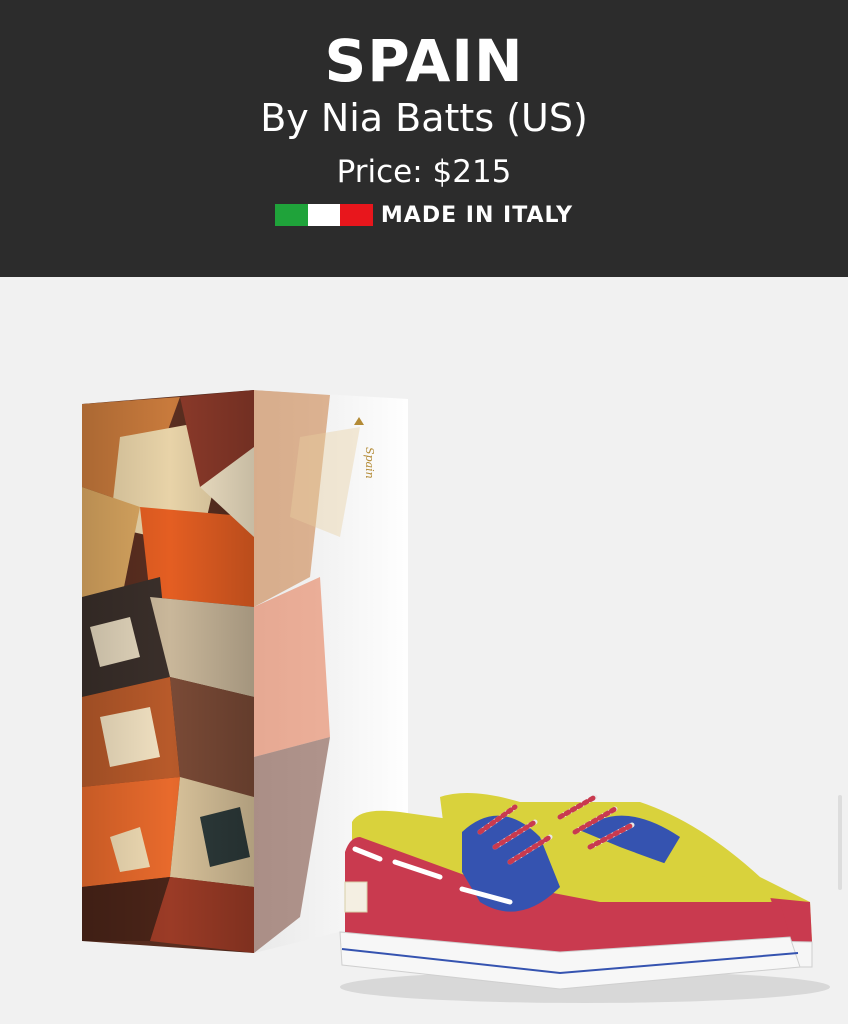 This screenshot has width=848, height=1024. Describe the element at coordinates (424, 172) in the screenshot. I see `product-price: Price: $215` at that location.